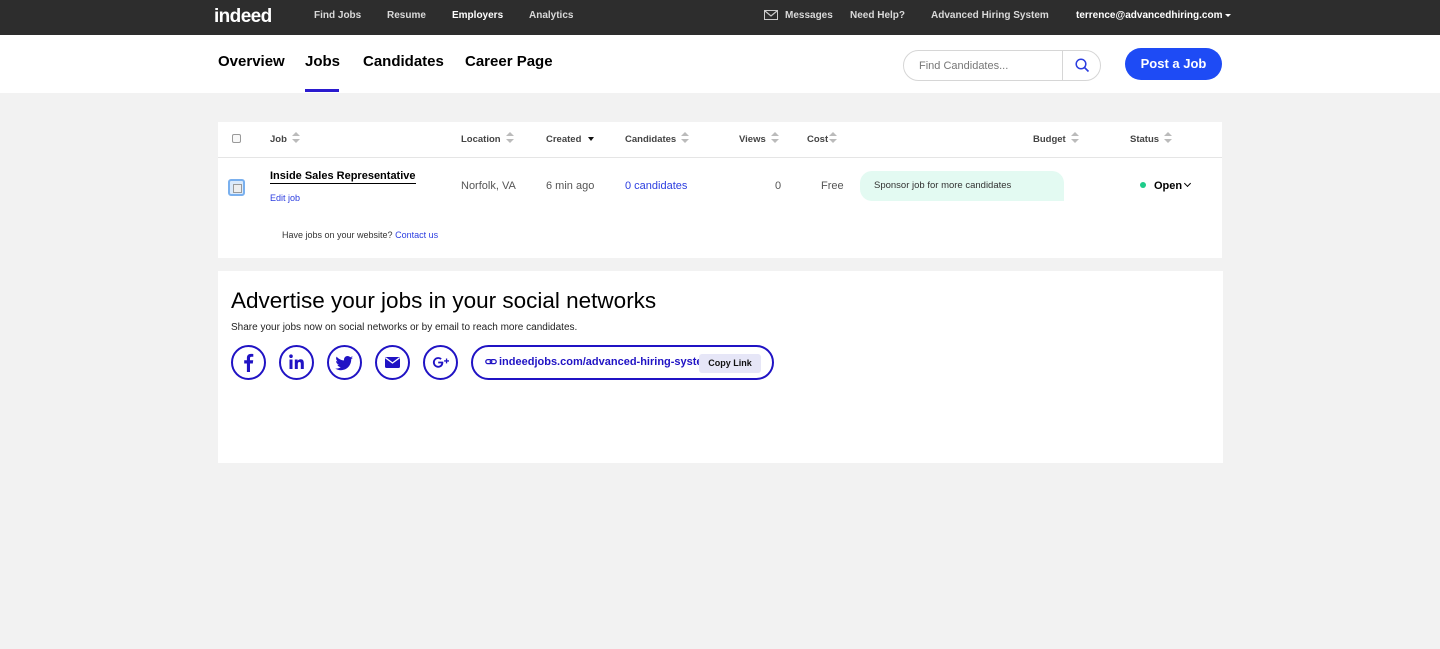 The height and width of the screenshot is (649, 1440). Describe the element at coordinates (730, 363) in the screenshot. I see `copy-link-button: Copy Link` at that location.